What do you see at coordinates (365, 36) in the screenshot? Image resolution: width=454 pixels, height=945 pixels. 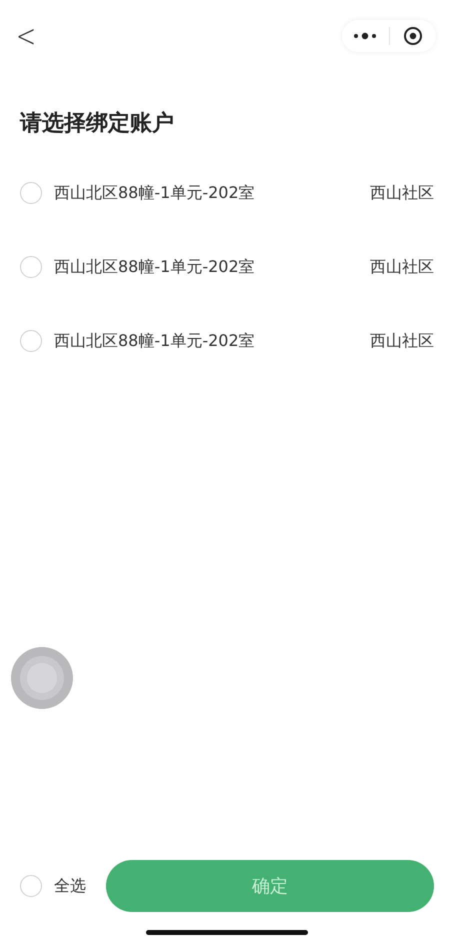 I see `more-icon` at bounding box center [365, 36].